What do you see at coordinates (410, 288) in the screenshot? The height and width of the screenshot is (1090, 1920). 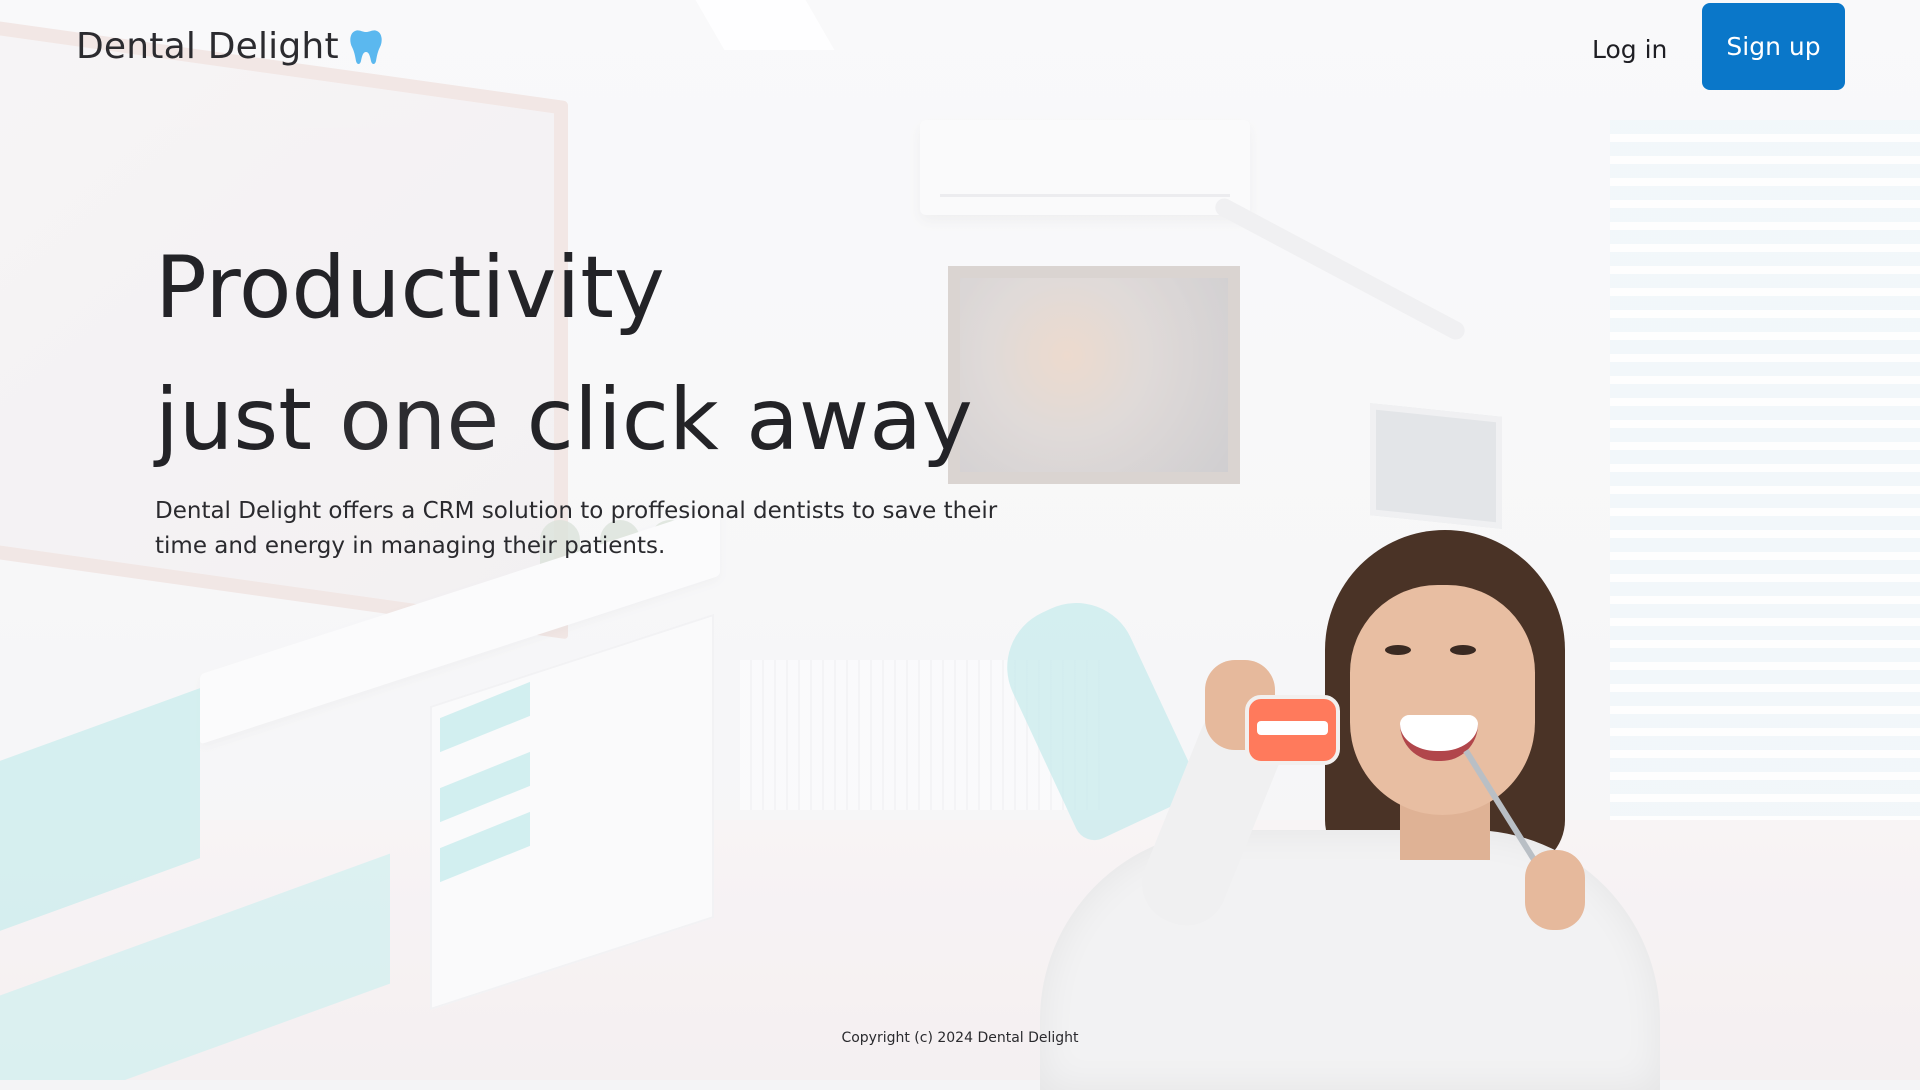 I see `hero-title-line1: Productivity` at bounding box center [410, 288].